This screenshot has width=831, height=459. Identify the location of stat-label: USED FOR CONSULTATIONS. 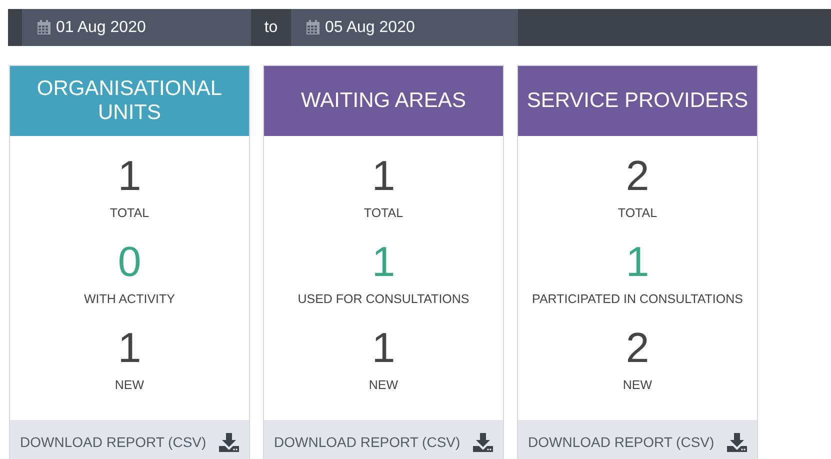
(384, 299).